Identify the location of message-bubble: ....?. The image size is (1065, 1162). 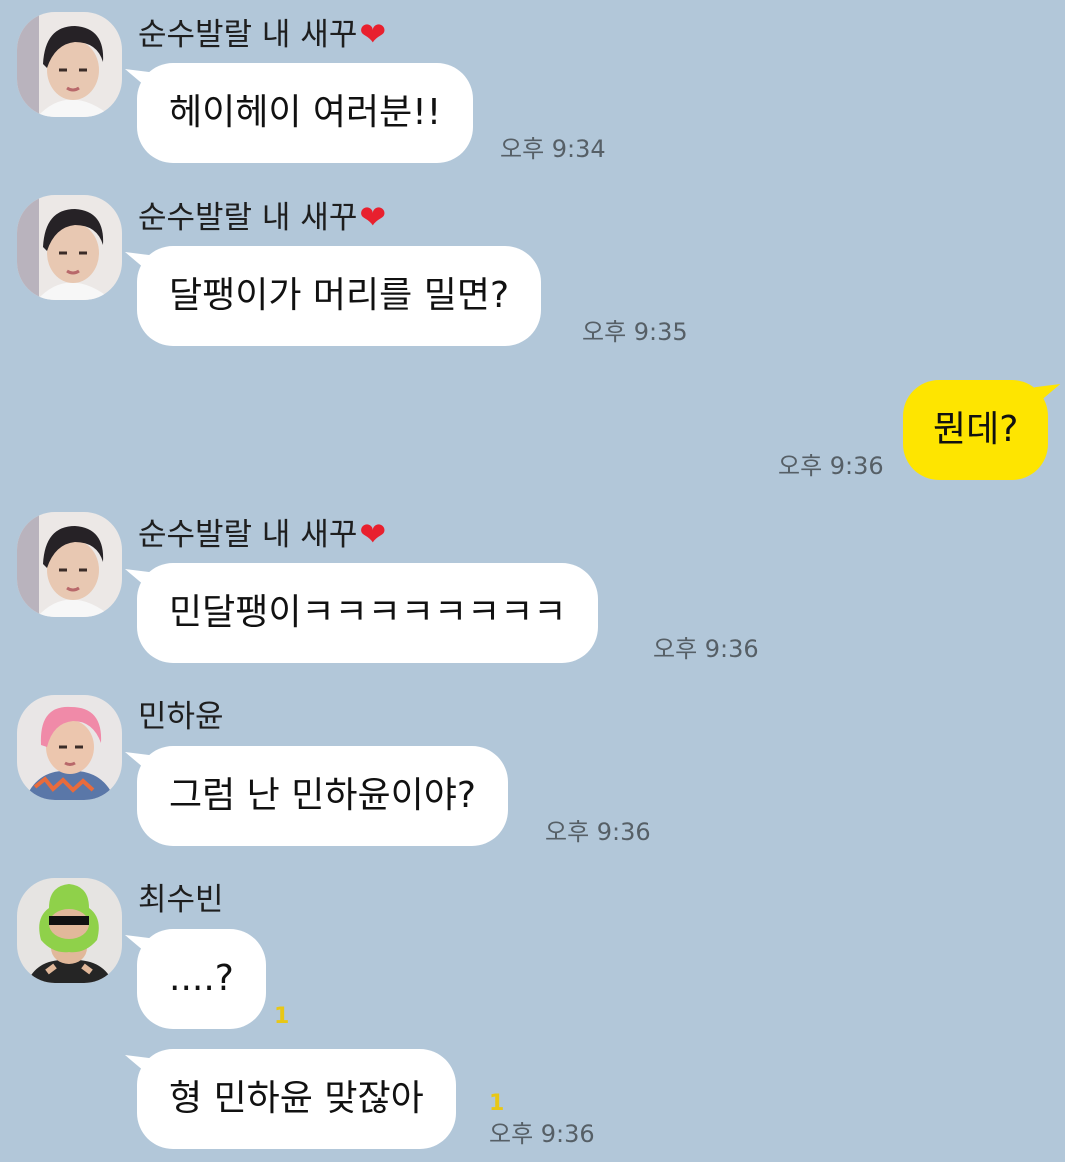
(201, 979).